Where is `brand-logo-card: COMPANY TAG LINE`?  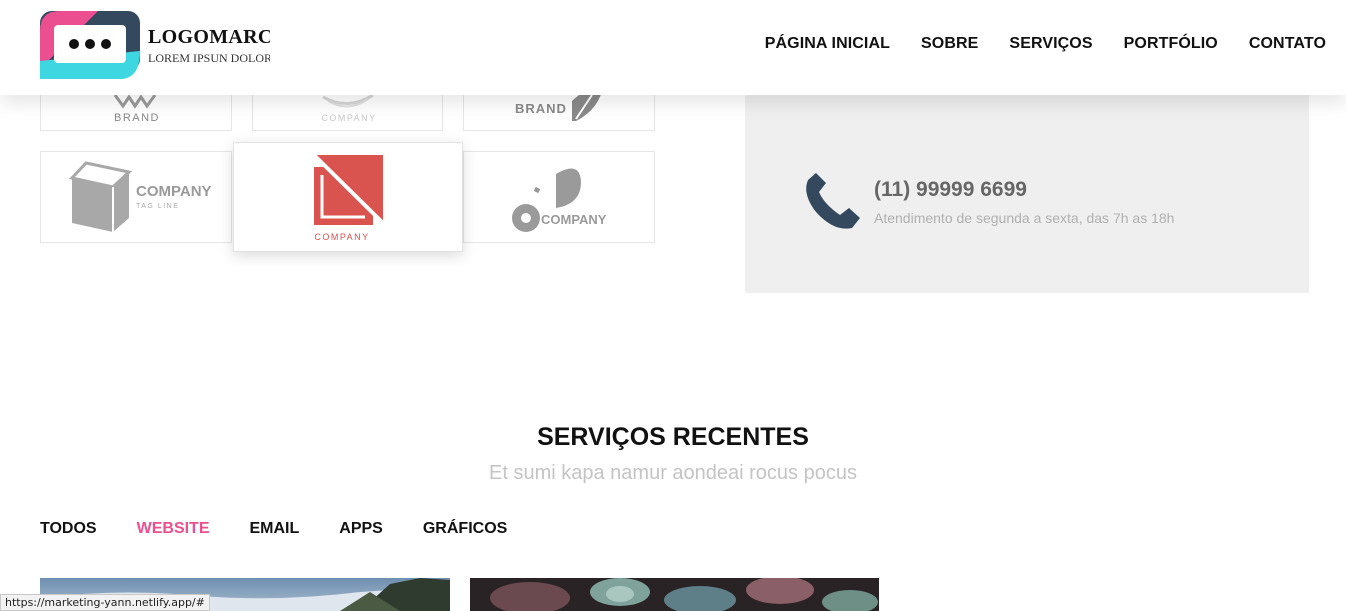
brand-logo-card: COMPANY TAG LINE is located at coordinates (136, 197).